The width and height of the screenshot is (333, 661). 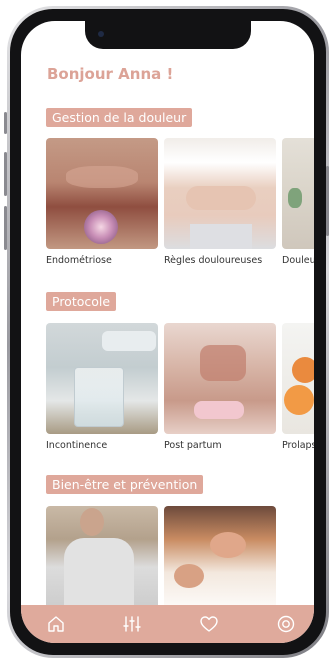 I want to click on card-caption: Règles douloureuses, so click(x=213, y=260).